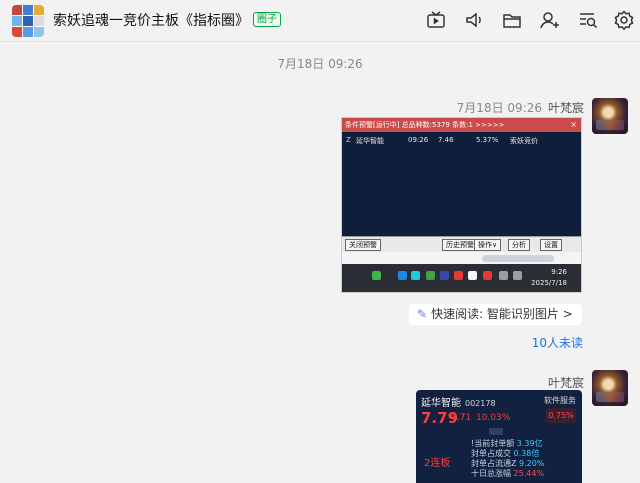 The height and width of the screenshot is (483, 640). Describe the element at coordinates (436, 20) in the screenshot. I see `tv-icon` at that location.